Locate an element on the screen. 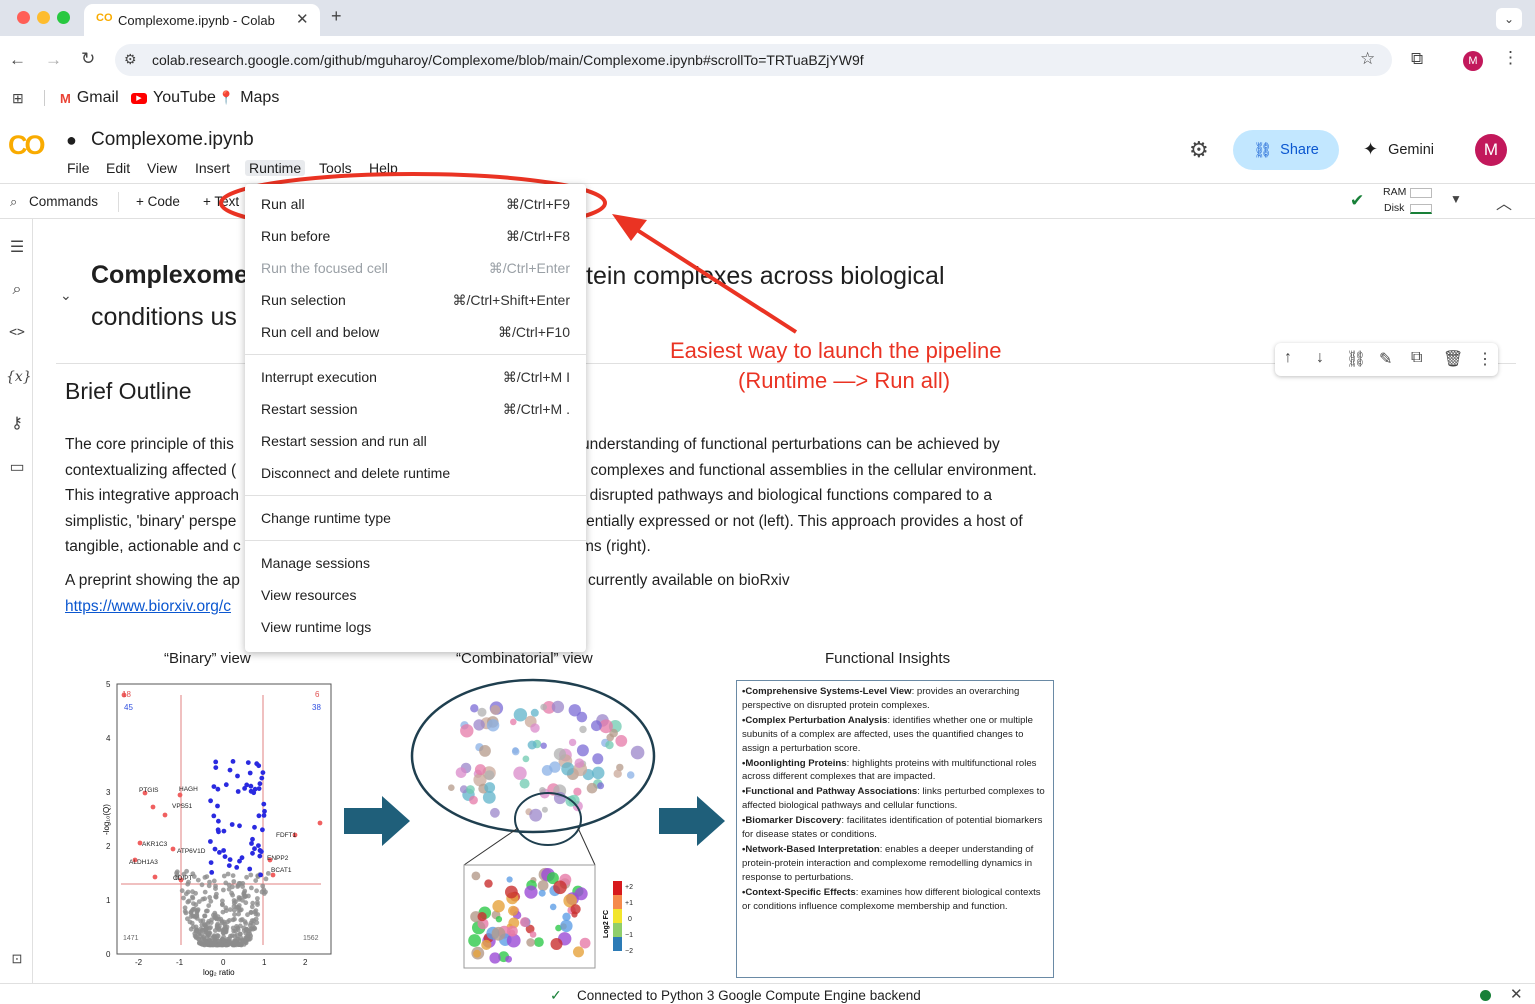  menu-item-label: Interrupt execution is located at coordinates (319, 377).